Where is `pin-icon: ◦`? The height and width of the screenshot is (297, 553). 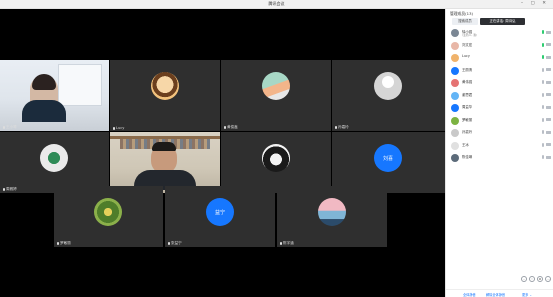
pin-icon: ◦ is located at coordinates (532, 279).